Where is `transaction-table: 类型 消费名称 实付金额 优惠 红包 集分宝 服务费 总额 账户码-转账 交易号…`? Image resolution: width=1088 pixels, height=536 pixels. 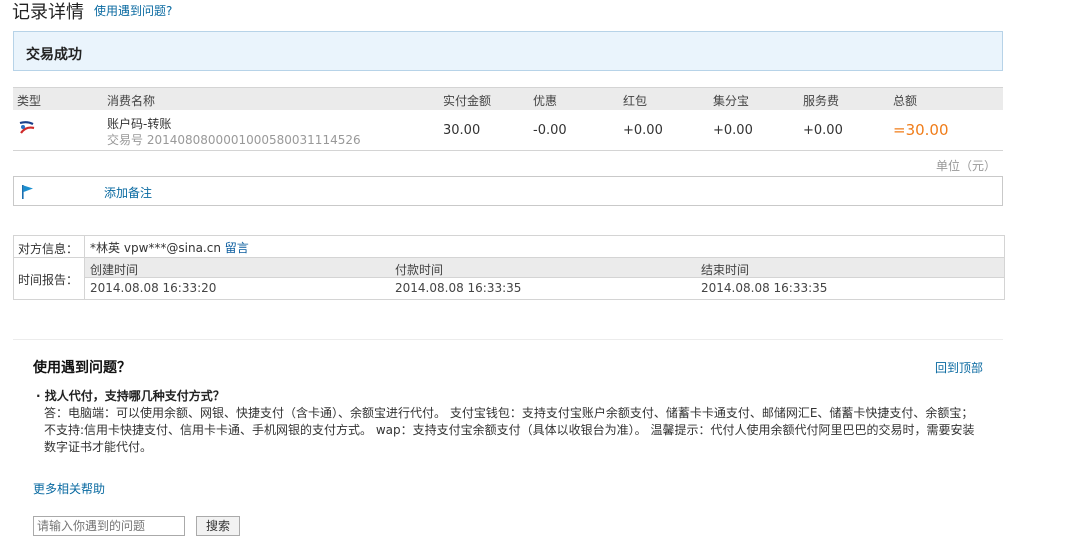 transaction-table: 类型 消费名称 实付金额 优惠 红包 集分宝 服务费 总额 账户码-转账 交易号… is located at coordinates (508, 119).